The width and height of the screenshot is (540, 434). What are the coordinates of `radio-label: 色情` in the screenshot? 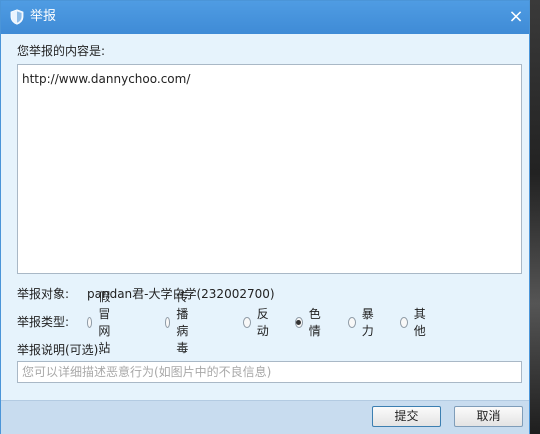 It's located at (314, 322).